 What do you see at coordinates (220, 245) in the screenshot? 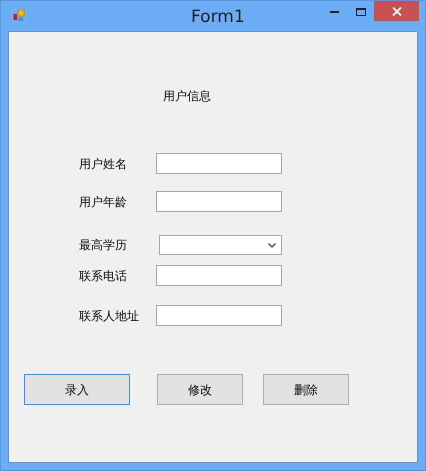
I see `dropdown` at bounding box center [220, 245].